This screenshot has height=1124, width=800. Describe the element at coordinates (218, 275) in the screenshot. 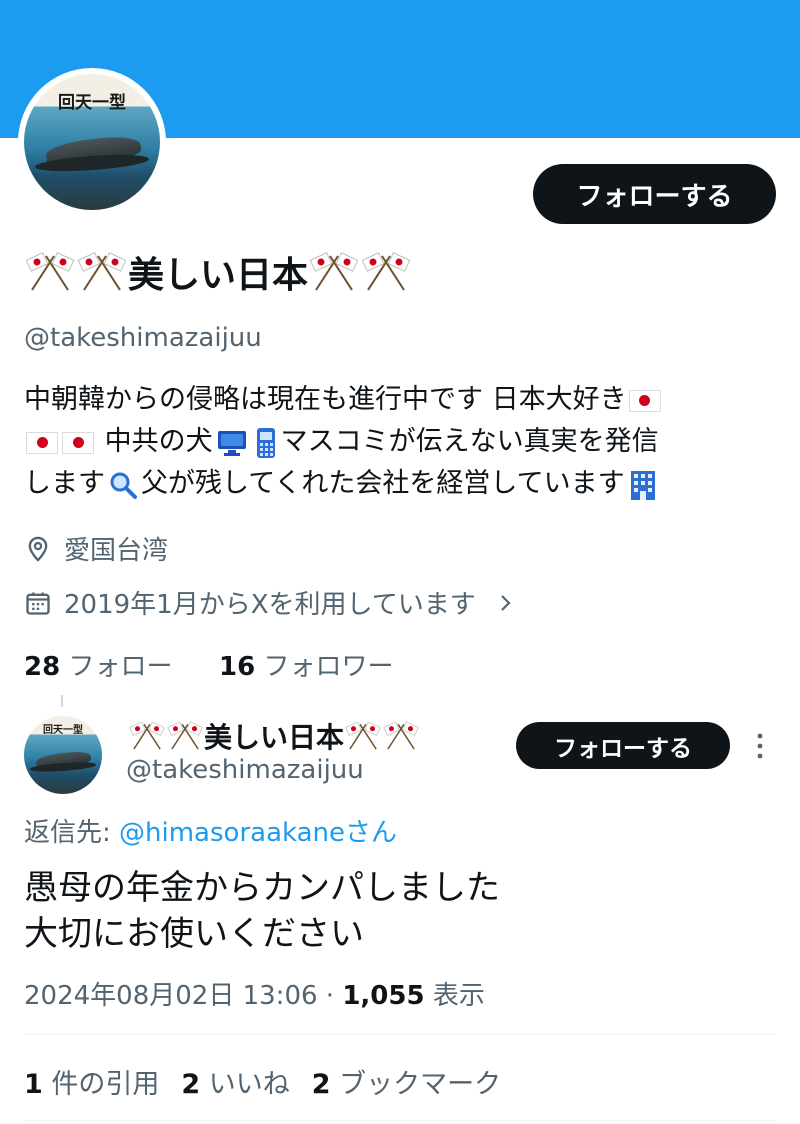

I see `display-name-text: 美しい日本` at that location.